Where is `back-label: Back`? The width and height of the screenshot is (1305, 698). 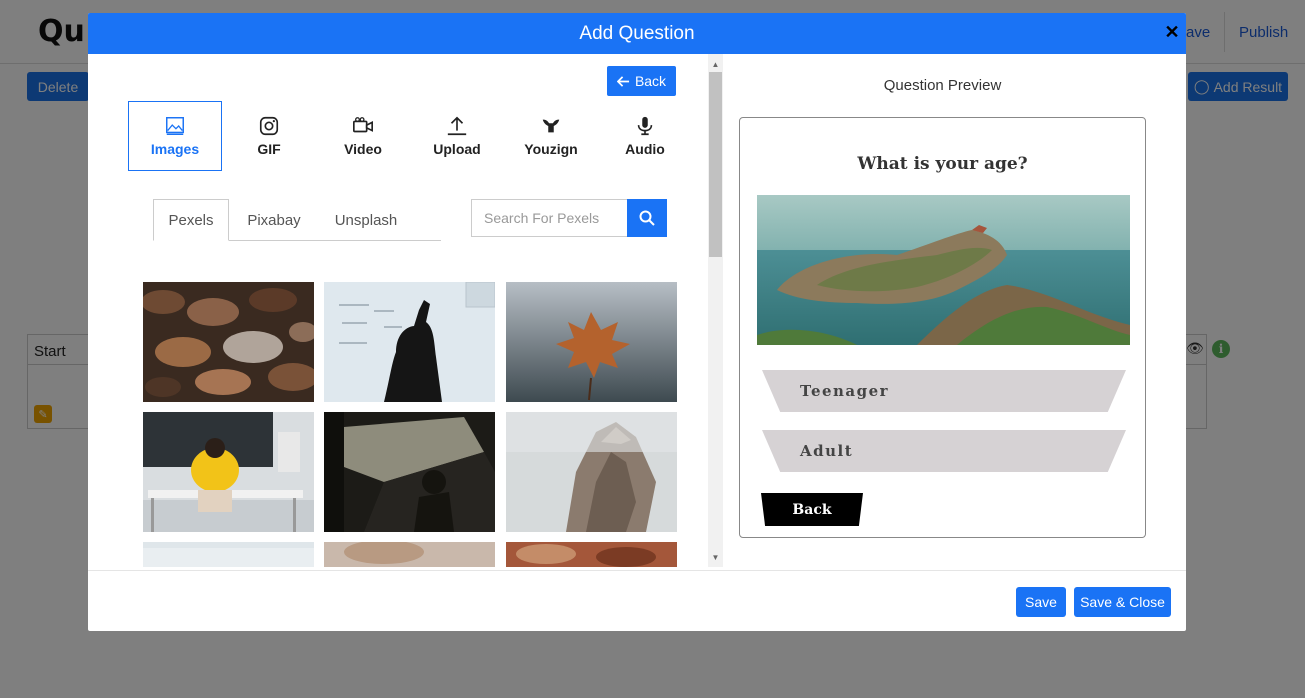 back-label: Back is located at coordinates (650, 81).